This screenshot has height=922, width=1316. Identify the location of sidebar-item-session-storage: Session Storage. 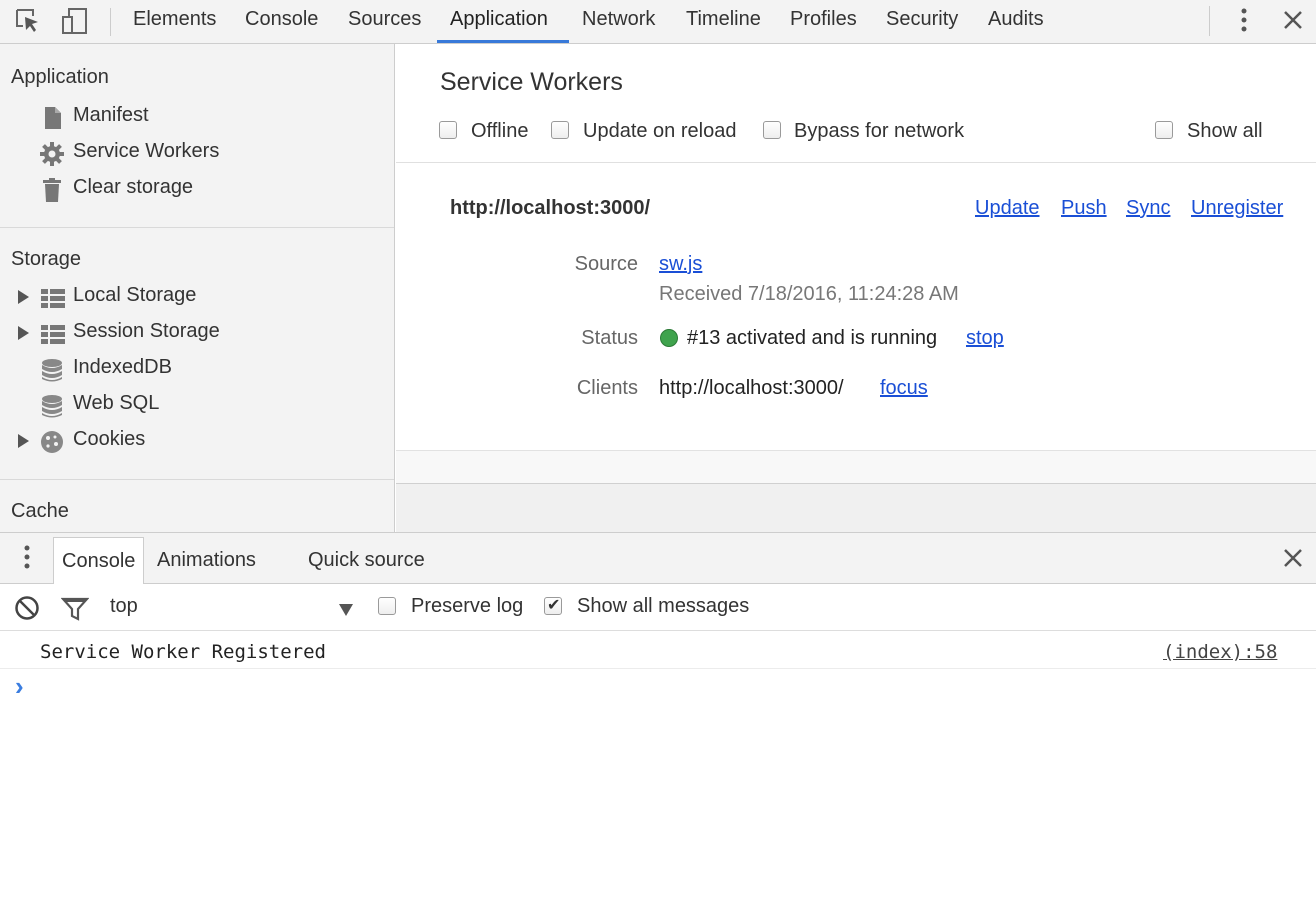
(197, 333).